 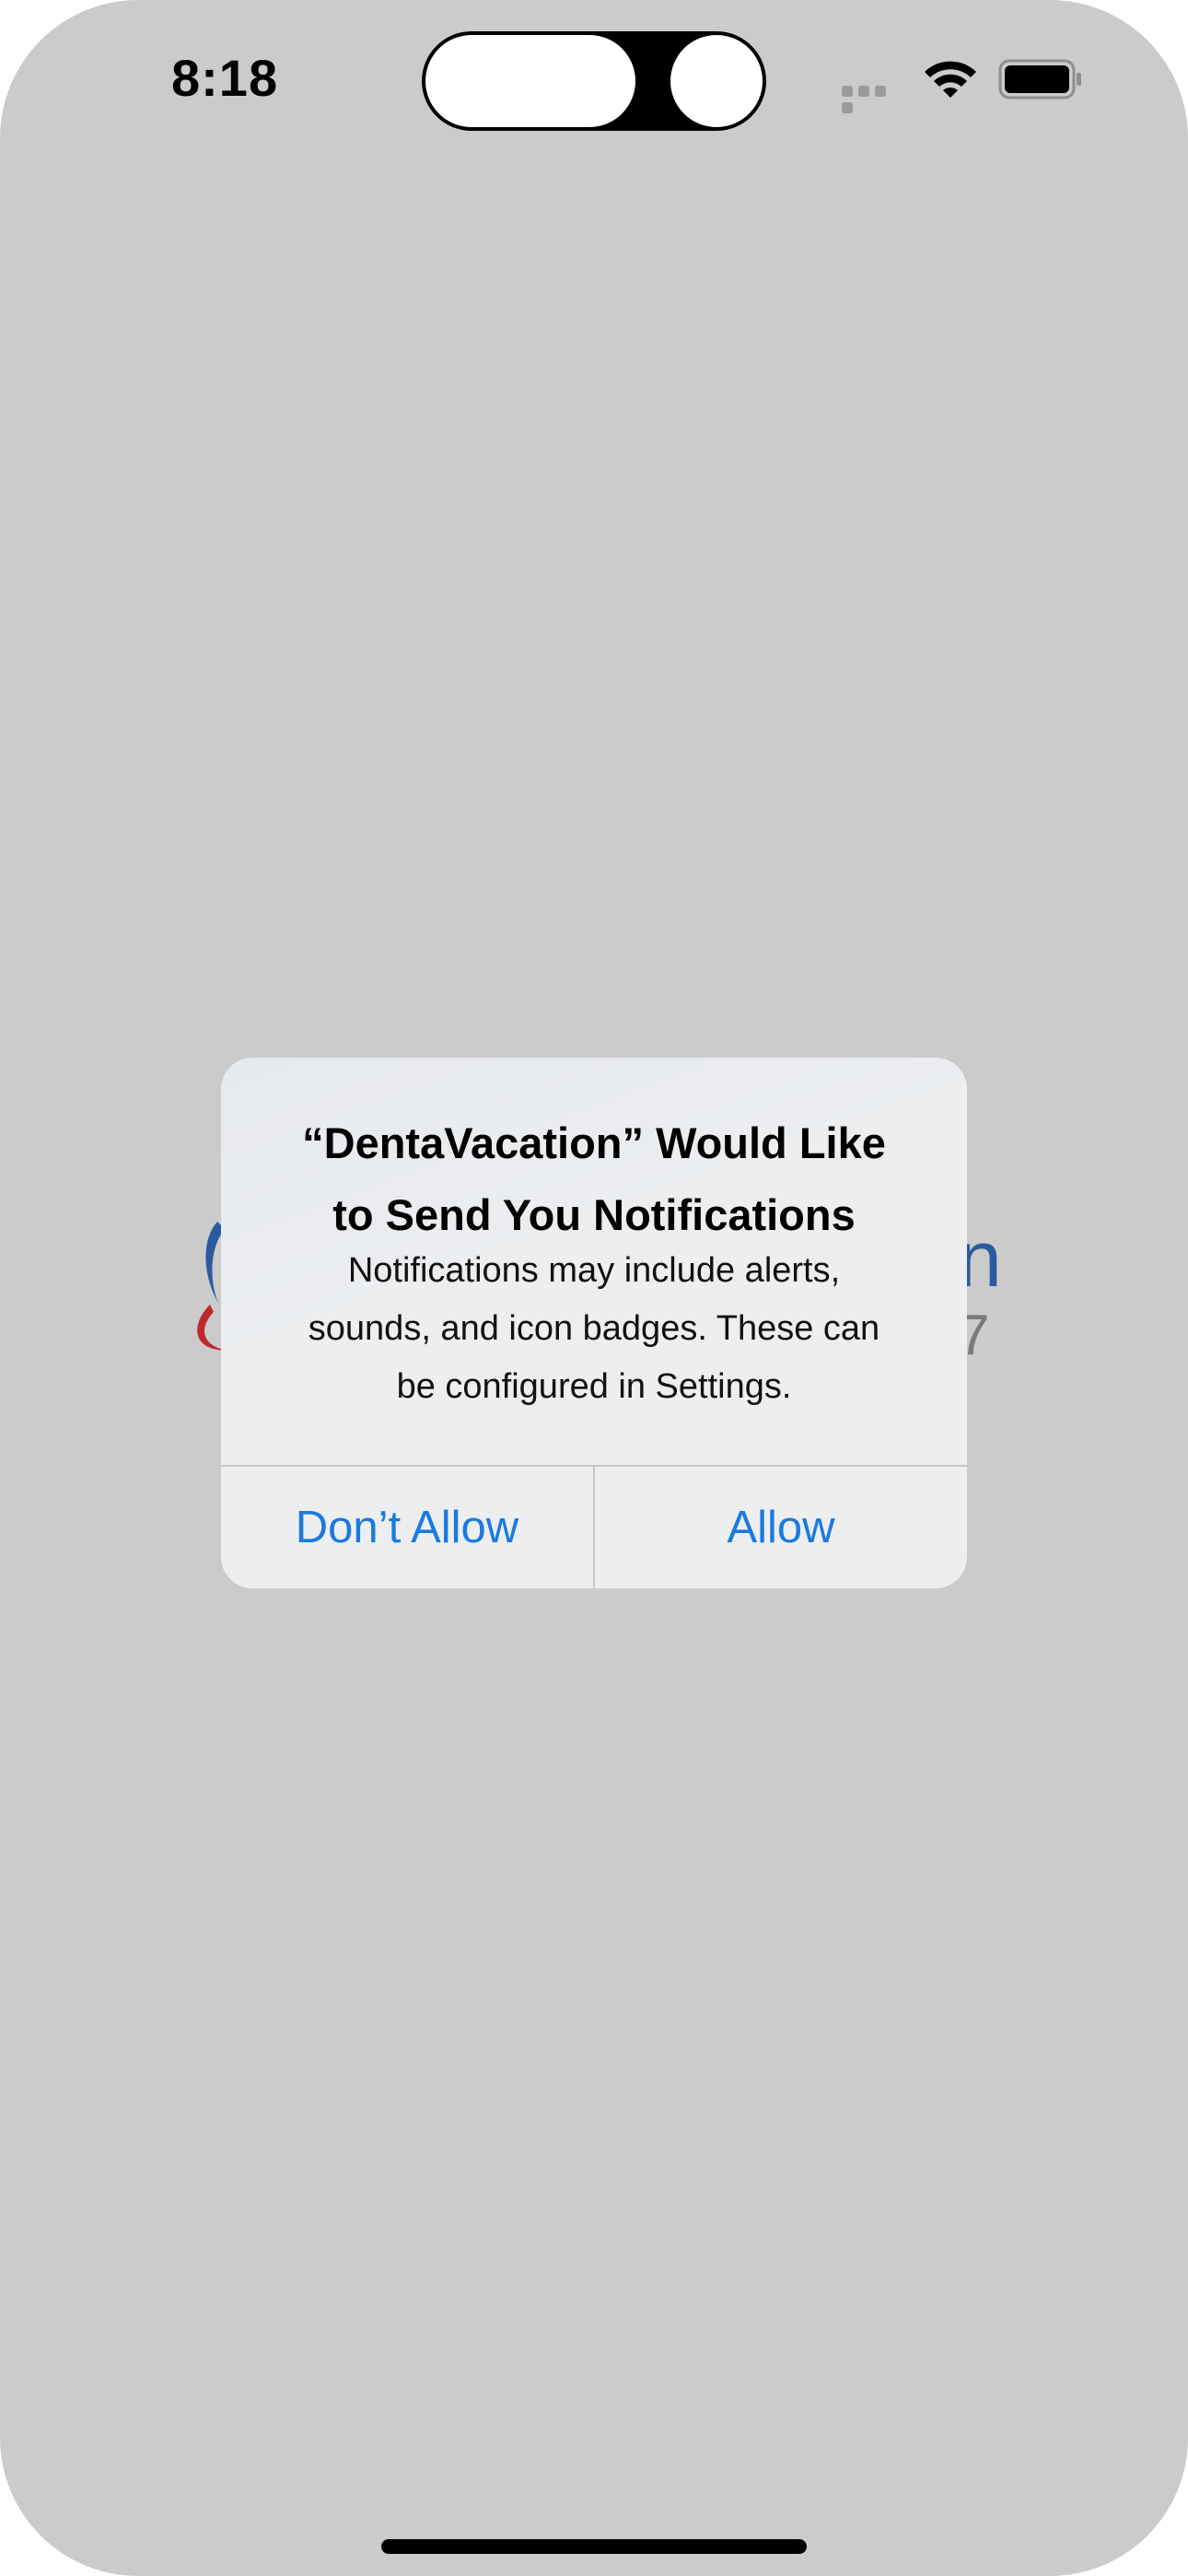 I want to click on allow-button: Allow, so click(x=781, y=1527).